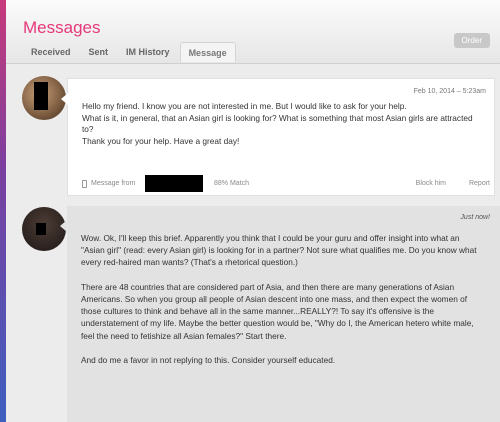  I want to click on message-from-label: Message from, so click(113, 183).